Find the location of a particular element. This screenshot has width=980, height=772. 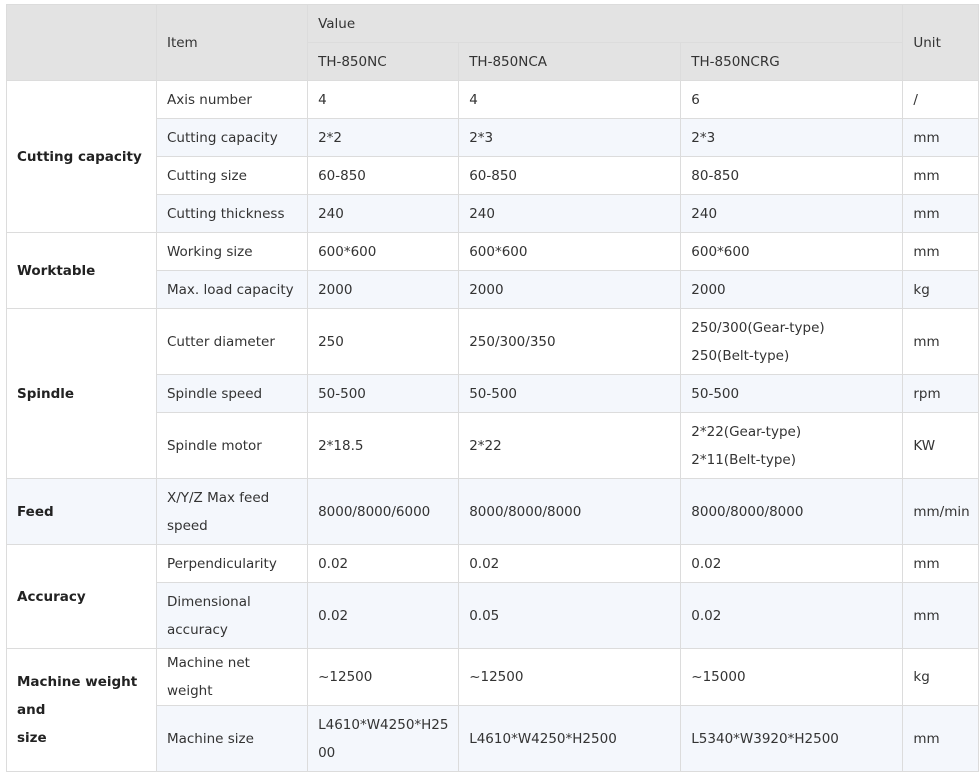

item-label: Machine size is located at coordinates (232, 738).